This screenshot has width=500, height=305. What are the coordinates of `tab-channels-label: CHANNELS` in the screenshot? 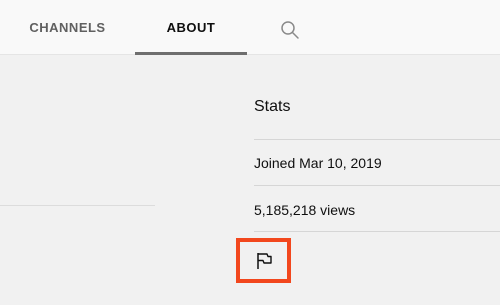 It's located at (67, 27).